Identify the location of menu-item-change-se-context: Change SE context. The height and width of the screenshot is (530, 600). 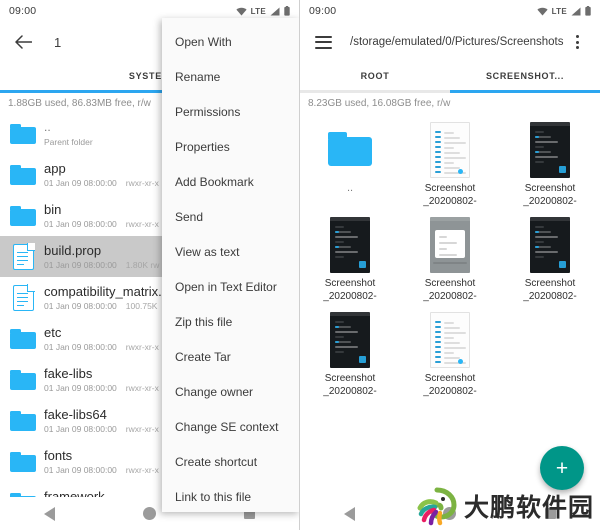
(230, 426).